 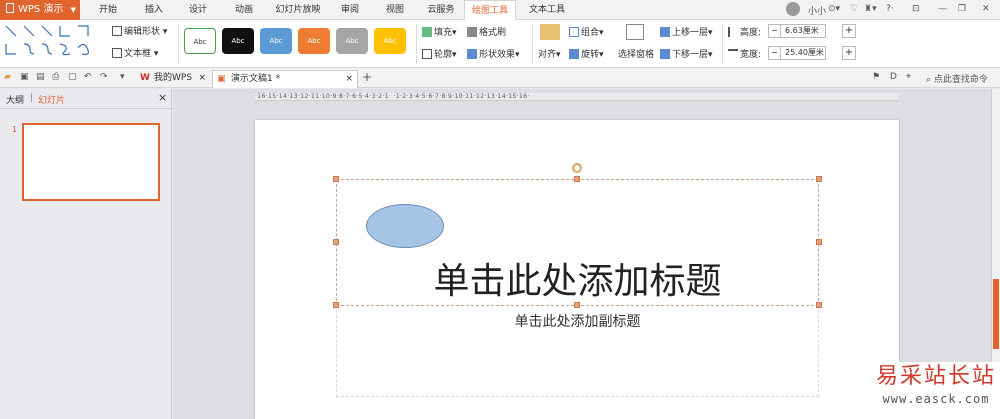 I want to click on tab-presentation-1: ▣ 演示文稿1 * ×, so click(x=285, y=79).